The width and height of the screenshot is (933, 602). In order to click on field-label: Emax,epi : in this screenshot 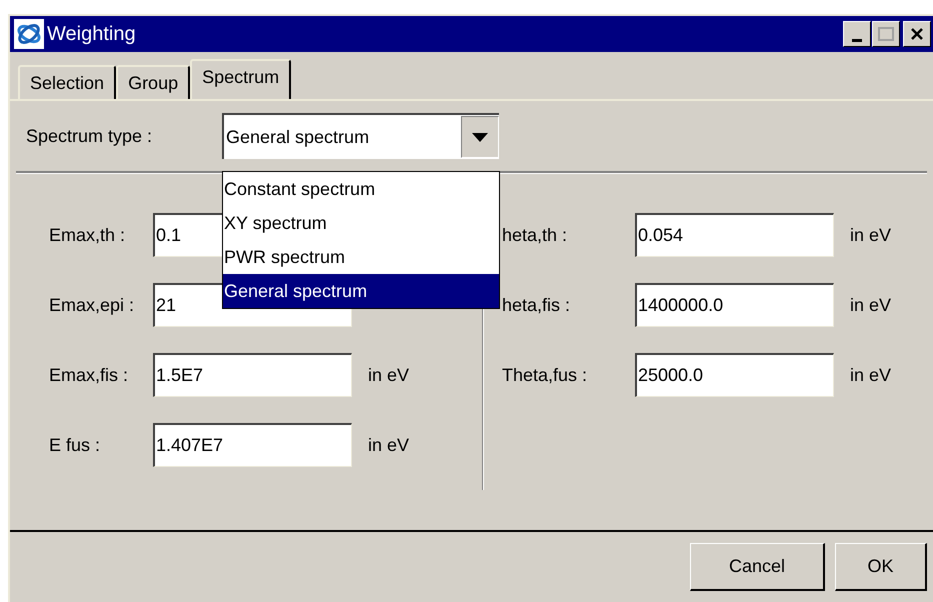, I will do `click(92, 305)`.